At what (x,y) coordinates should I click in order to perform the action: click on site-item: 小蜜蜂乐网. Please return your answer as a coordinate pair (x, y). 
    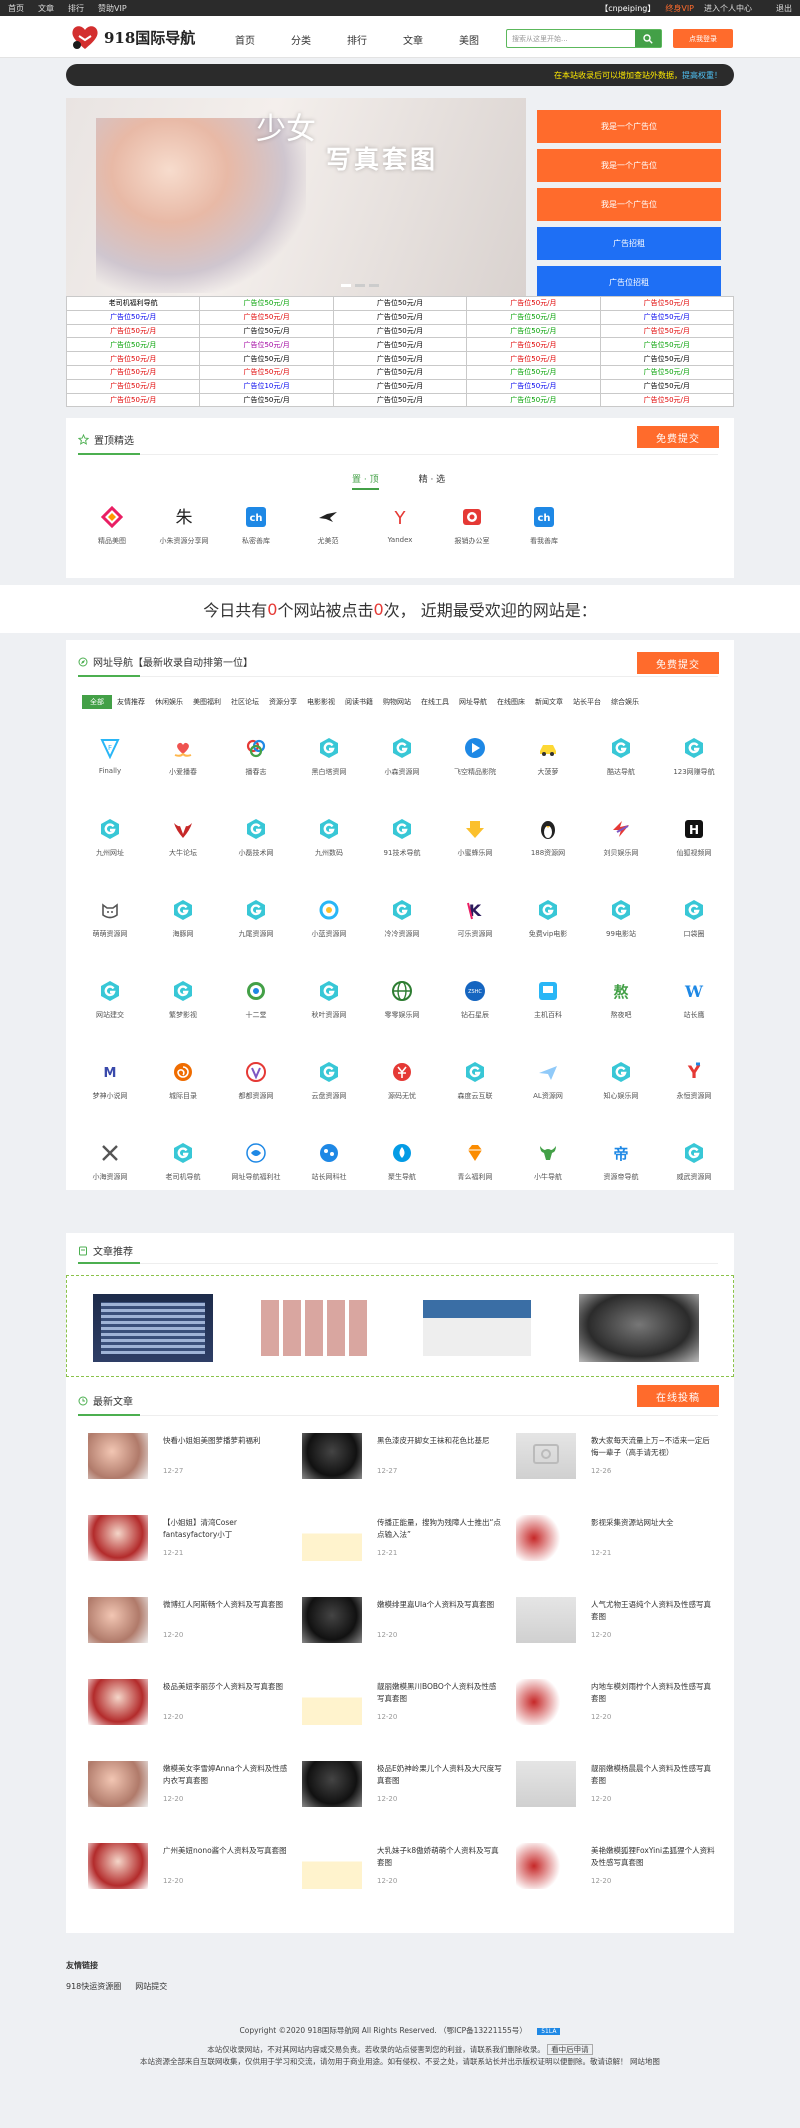
    Looking at the image, I should click on (475, 838).